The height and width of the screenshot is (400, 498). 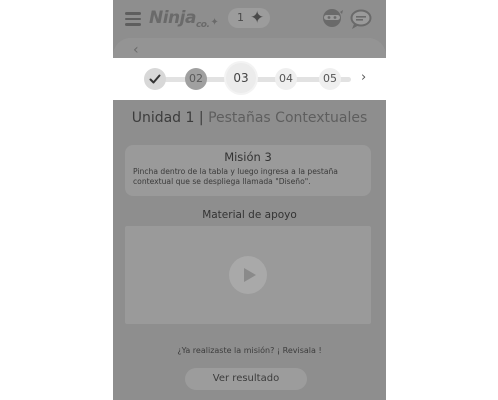 I want to click on sparkle-icon: ✦, so click(x=257, y=18).